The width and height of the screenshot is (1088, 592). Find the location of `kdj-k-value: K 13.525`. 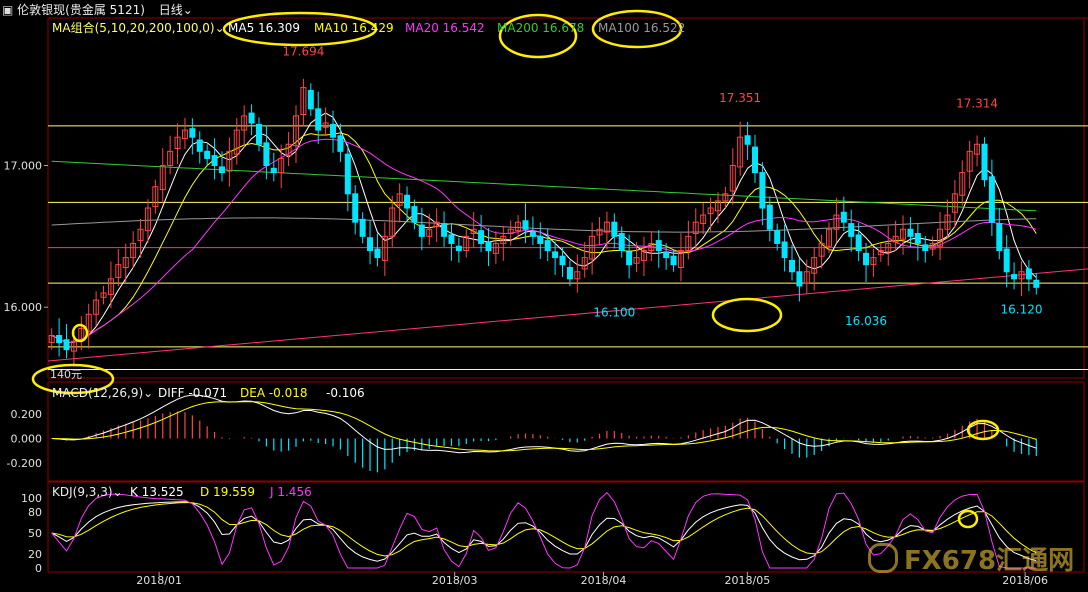

kdj-k-value: K 13.525 is located at coordinates (157, 492).